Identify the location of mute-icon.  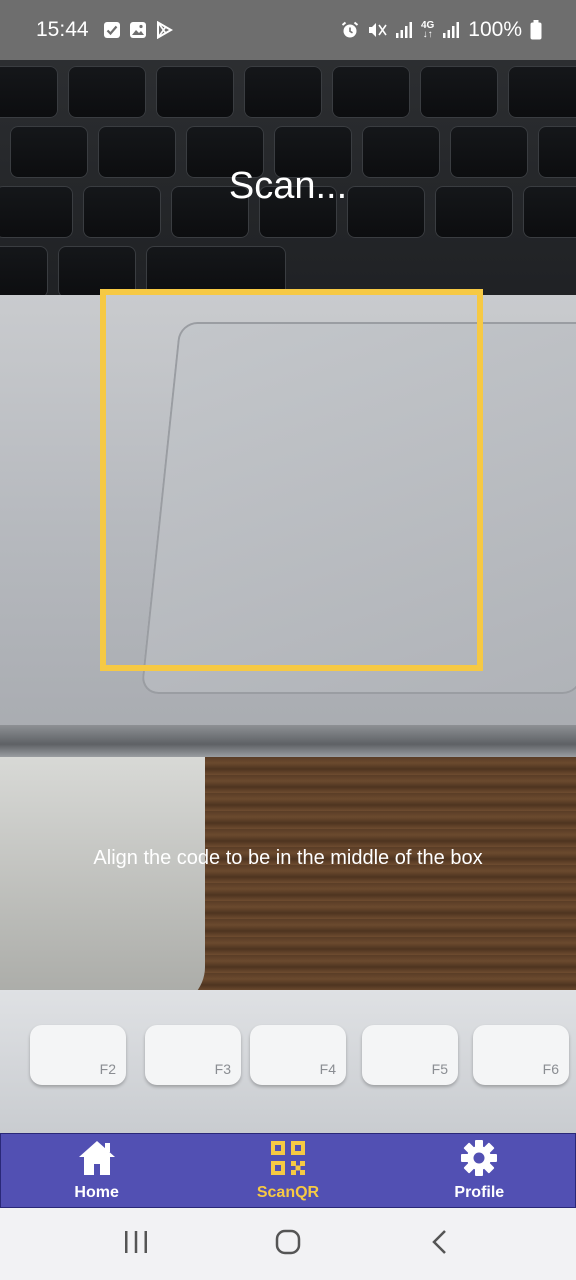
(377, 30).